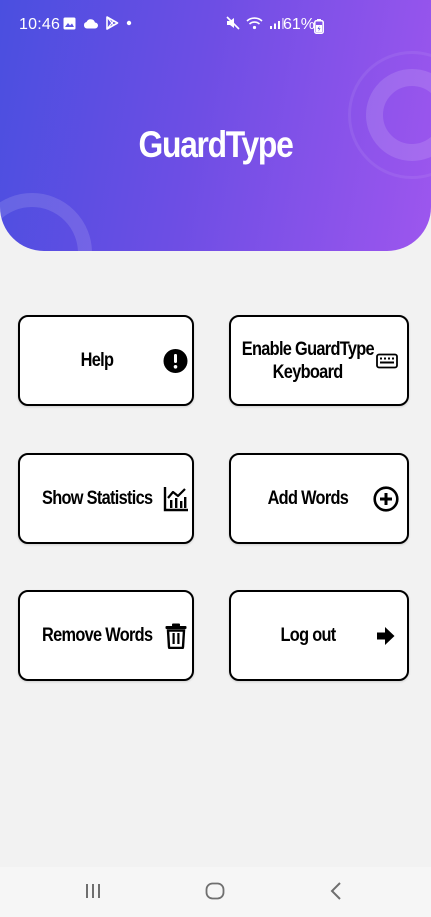 The width and height of the screenshot is (431, 917). I want to click on chart-icon, so click(175, 498).